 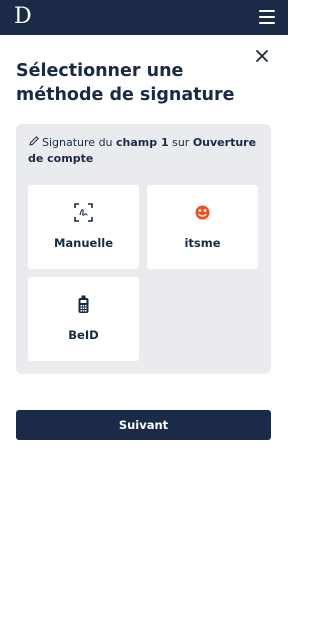 I want to click on info-middle: sur, so click(x=180, y=142).